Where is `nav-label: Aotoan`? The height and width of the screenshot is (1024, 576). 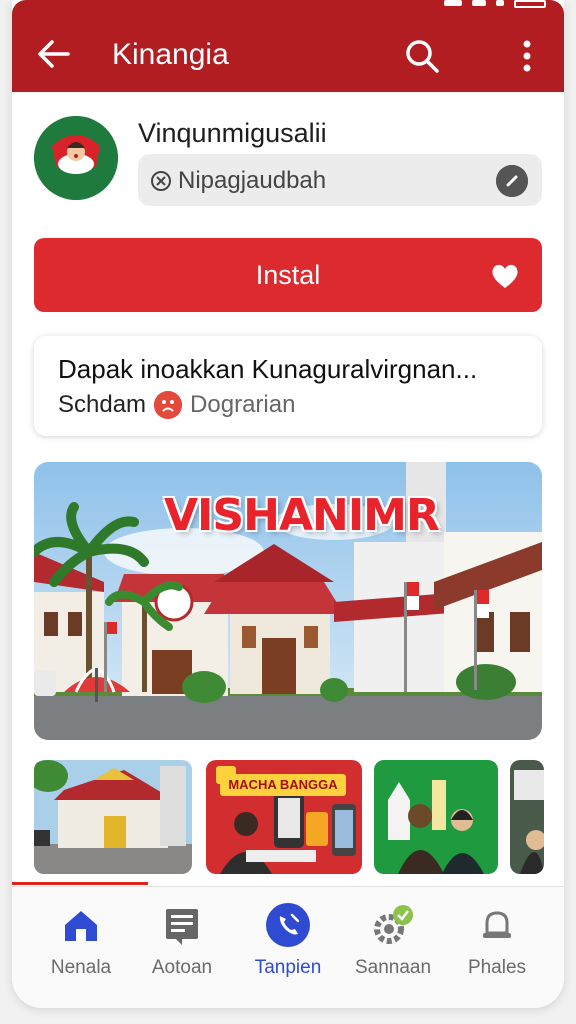
nav-label: Aotoan is located at coordinates (182, 967).